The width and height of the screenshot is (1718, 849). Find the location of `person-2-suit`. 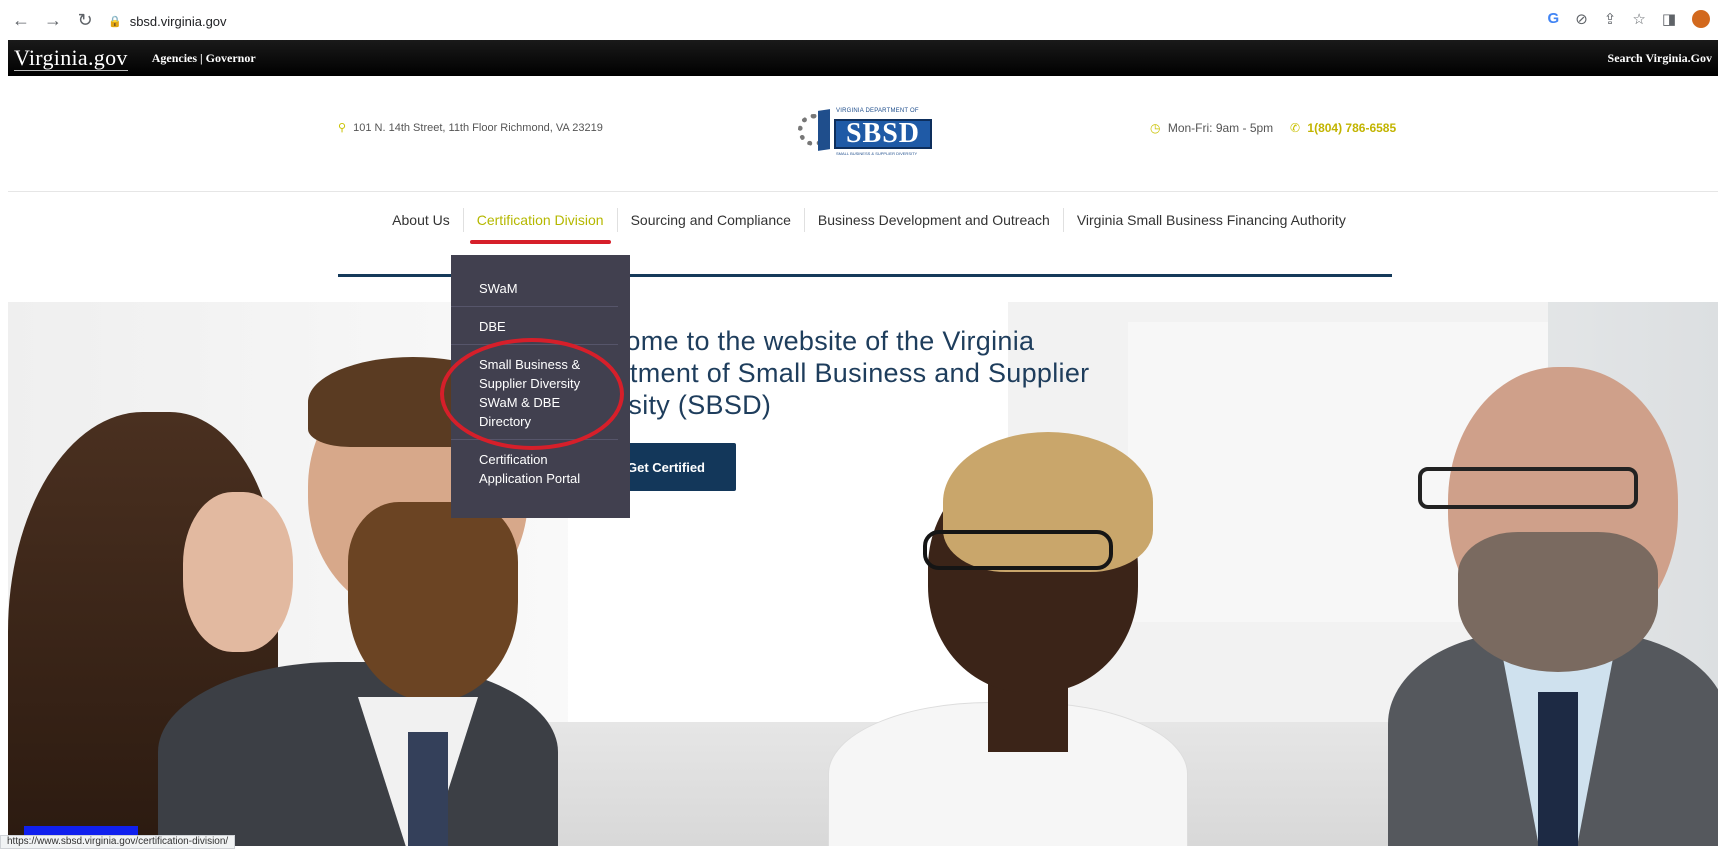

person-2-suit is located at coordinates (358, 754).